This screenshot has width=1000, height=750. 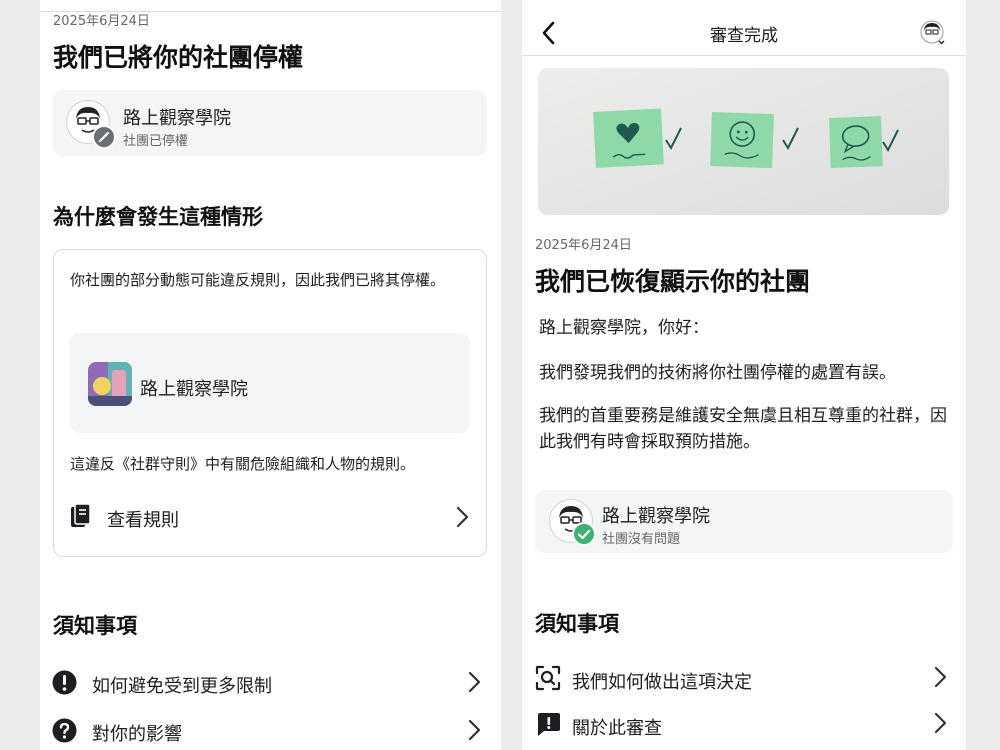 I want to click on nav-divider, so click(x=744, y=55).